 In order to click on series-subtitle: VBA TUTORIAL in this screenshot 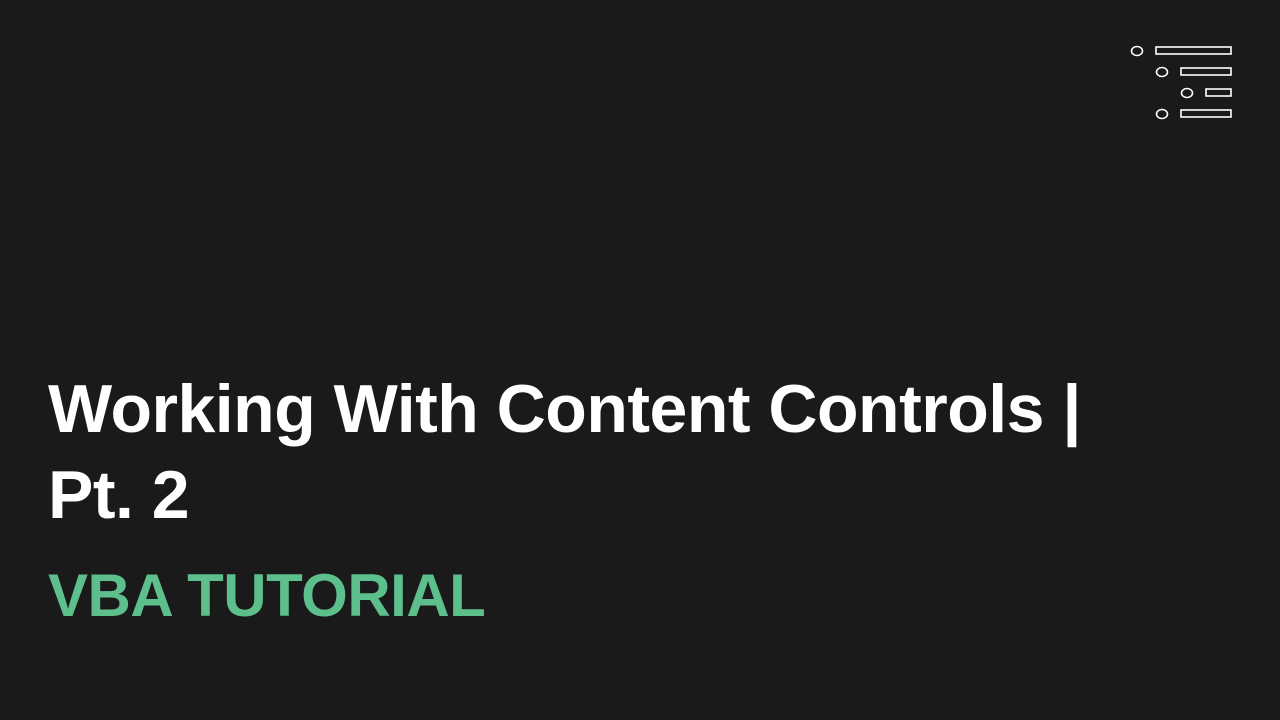, I will do `click(267, 595)`.